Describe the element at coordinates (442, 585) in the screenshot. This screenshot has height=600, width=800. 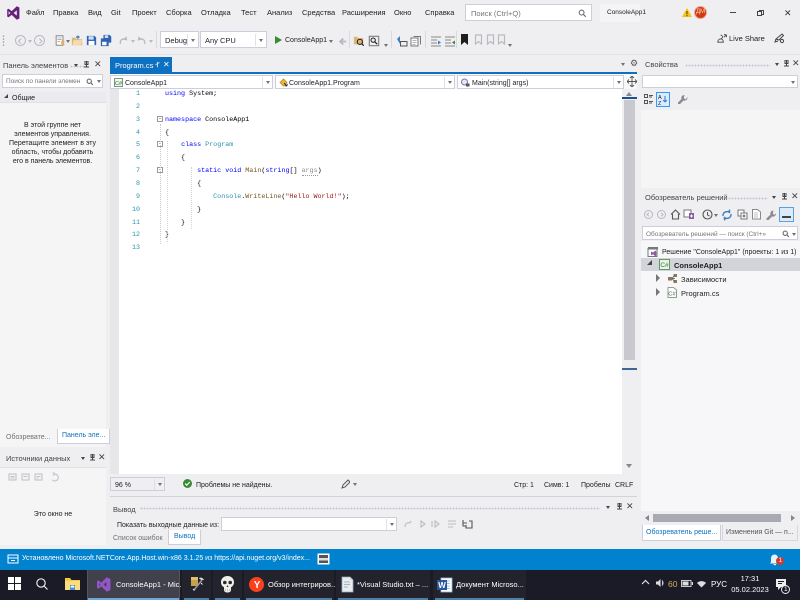
I see `svg-text: W` at that location.